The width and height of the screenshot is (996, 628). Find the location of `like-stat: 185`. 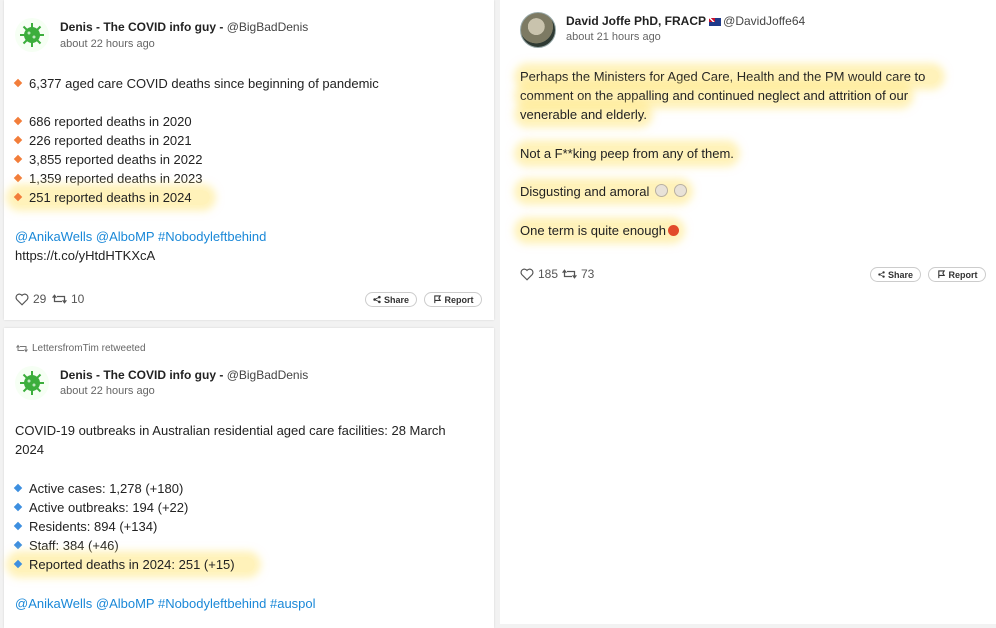

like-stat: 185 is located at coordinates (539, 274).